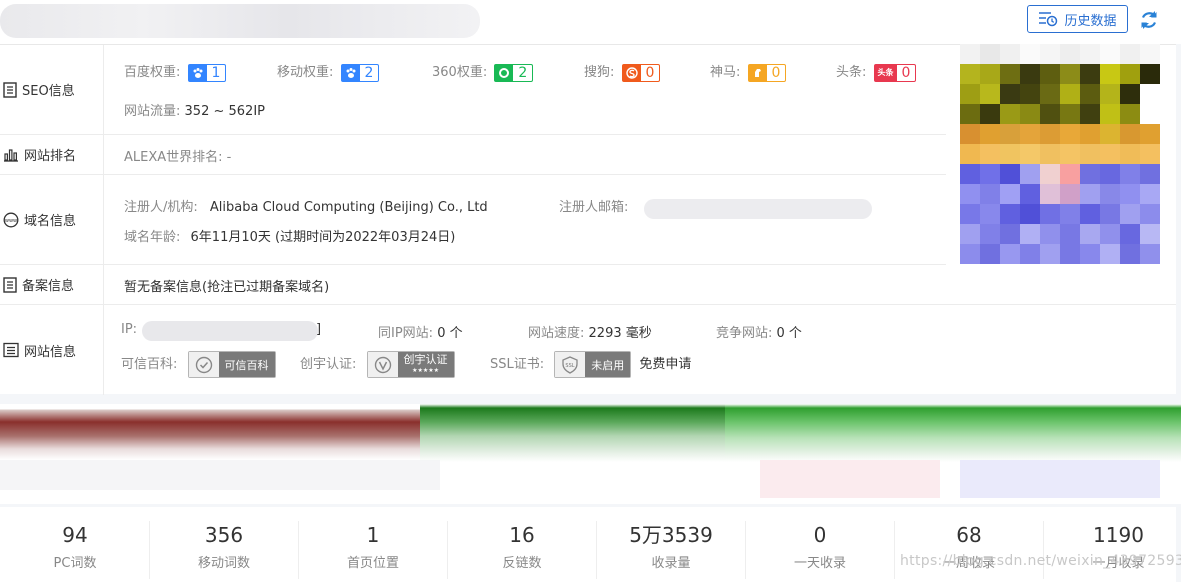 This screenshot has height=582, width=1181. Describe the element at coordinates (594, 207) in the screenshot. I see `email-label: 注册人邮箱:` at that location.